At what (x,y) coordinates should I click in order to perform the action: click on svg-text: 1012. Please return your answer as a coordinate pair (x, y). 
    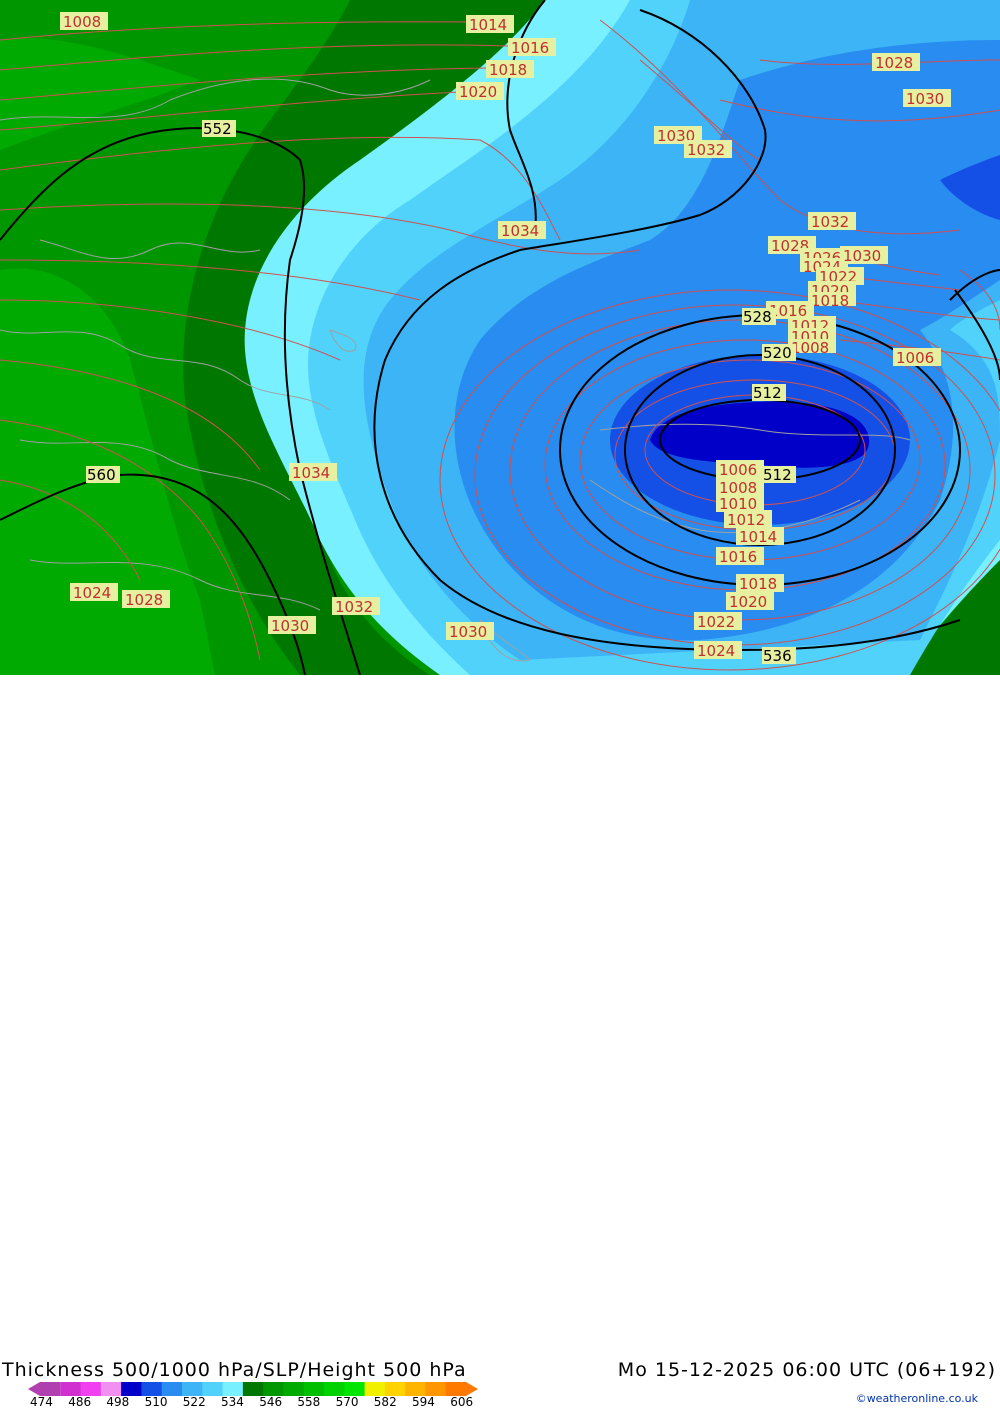
    Looking at the image, I should click on (746, 520).